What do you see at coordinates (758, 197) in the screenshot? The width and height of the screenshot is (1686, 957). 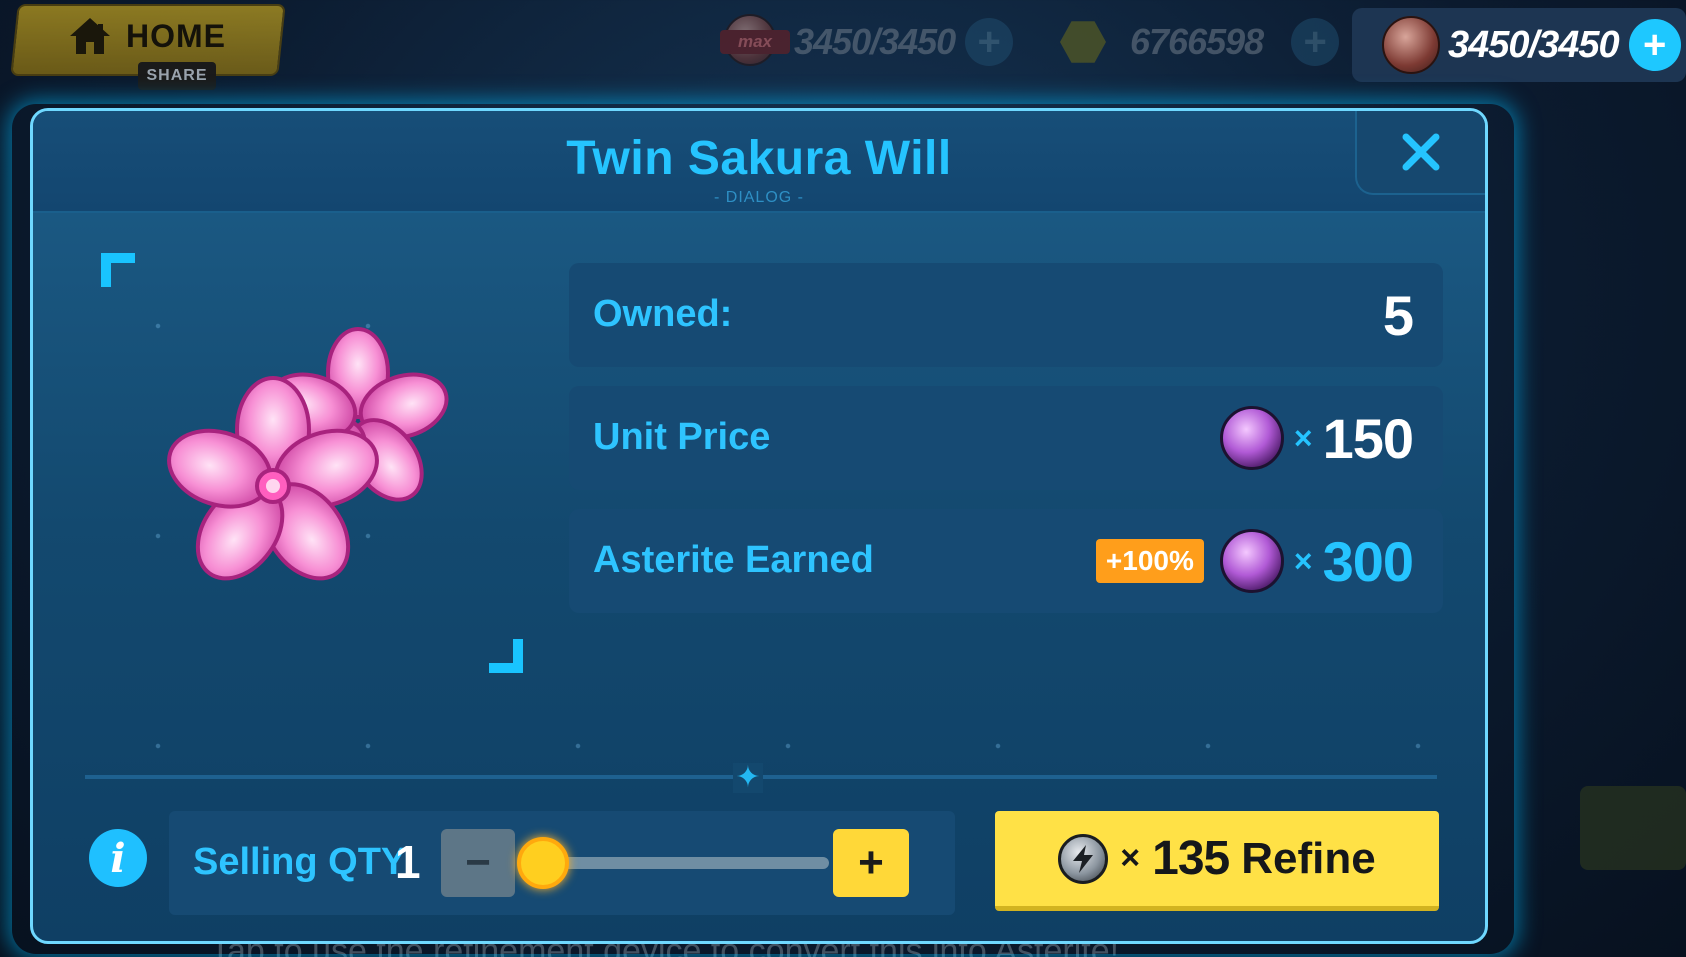 I see `dialog-subtitle: - DIALOG -` at bounding box center [758, 197].